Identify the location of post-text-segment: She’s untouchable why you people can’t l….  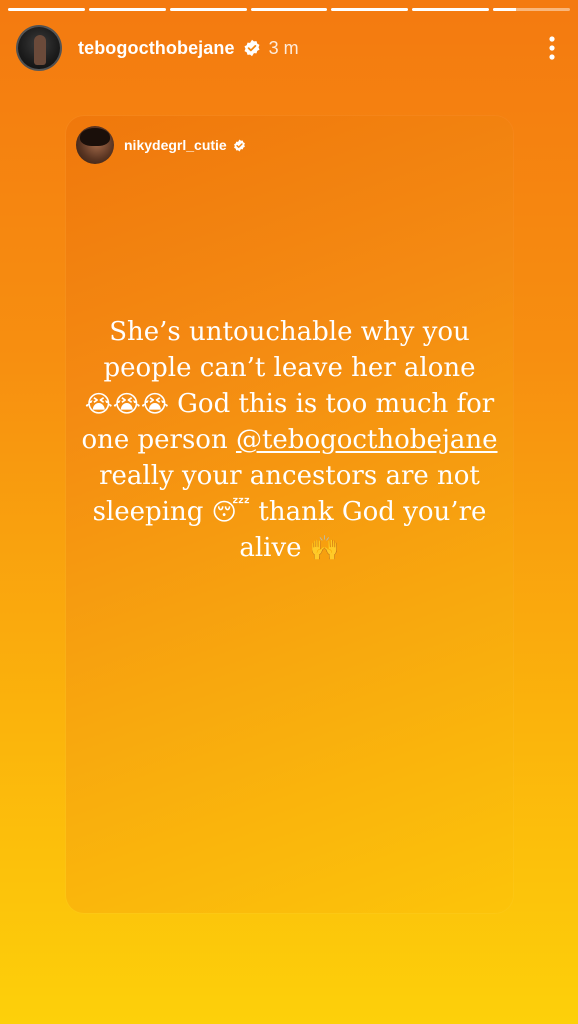
(289, 350).